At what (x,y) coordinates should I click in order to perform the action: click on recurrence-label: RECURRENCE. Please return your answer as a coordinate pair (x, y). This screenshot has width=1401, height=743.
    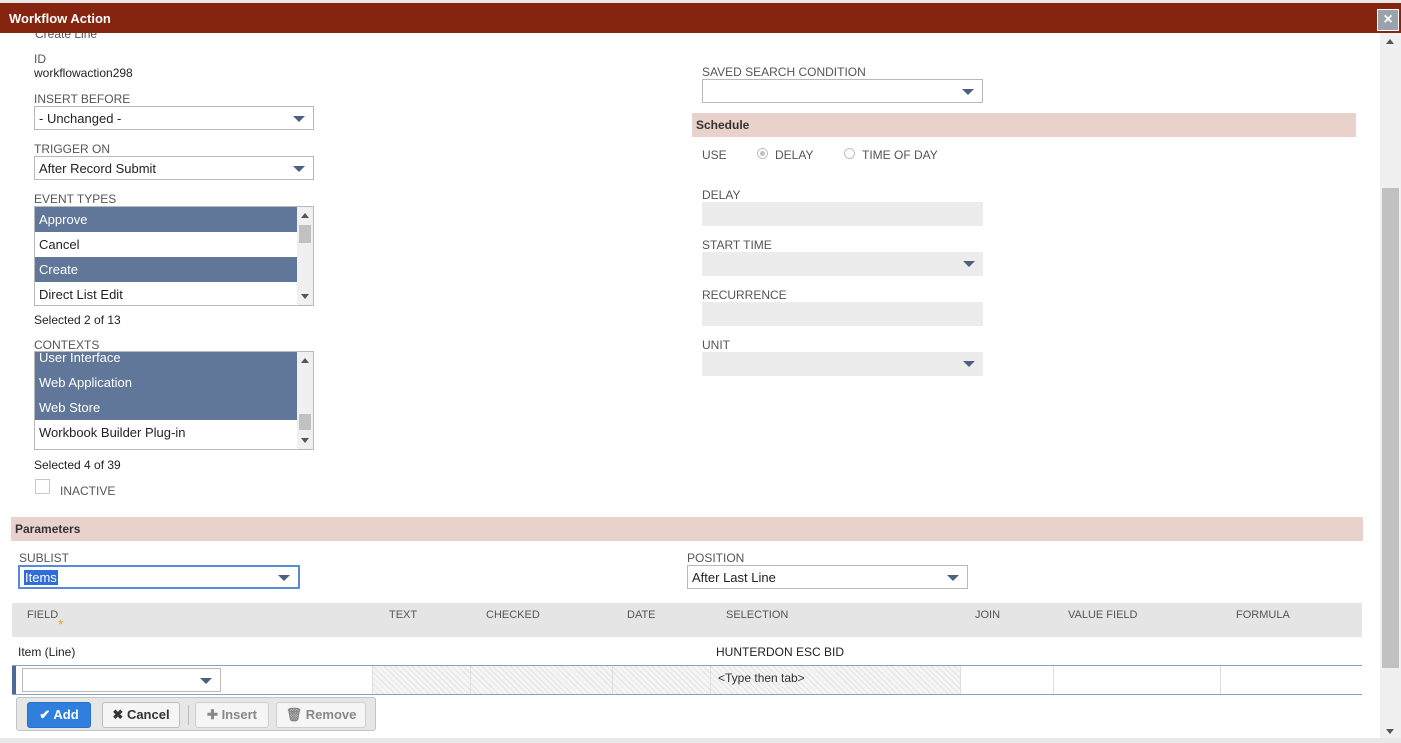
    Looking at the image, I should click on (744, 295).